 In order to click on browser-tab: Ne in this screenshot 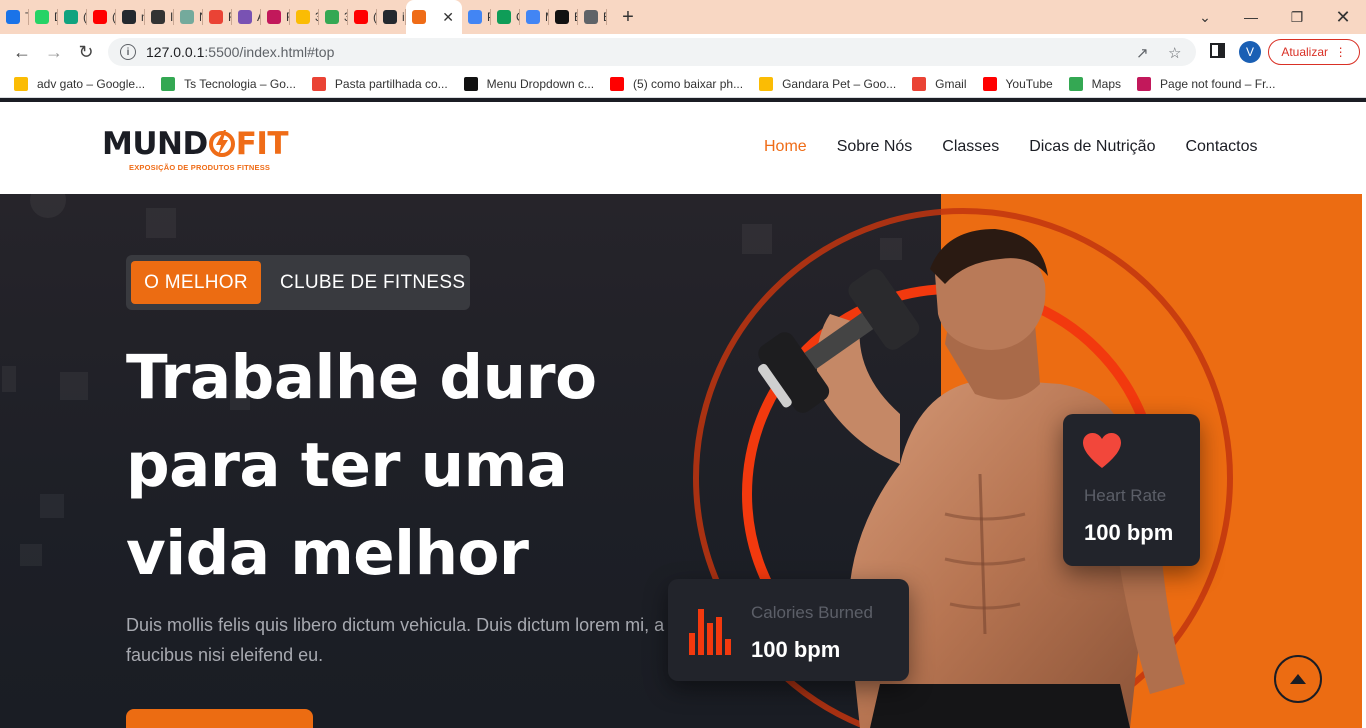, I will do `click(188, 17)`.